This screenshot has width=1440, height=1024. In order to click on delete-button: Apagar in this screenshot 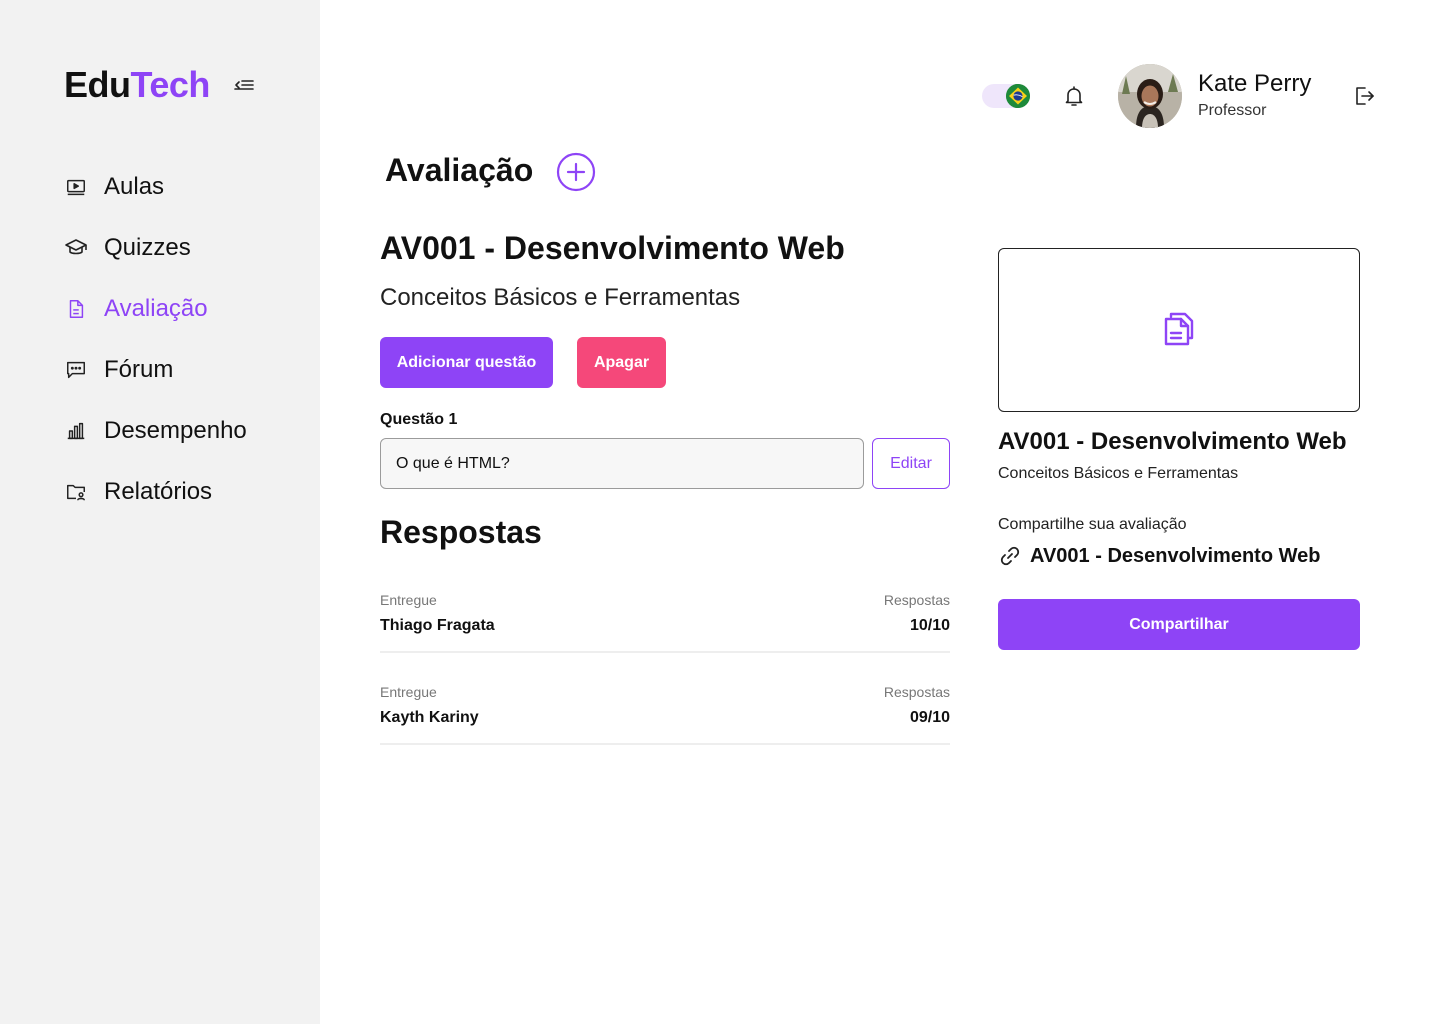, I will do `click(621, 362)`.